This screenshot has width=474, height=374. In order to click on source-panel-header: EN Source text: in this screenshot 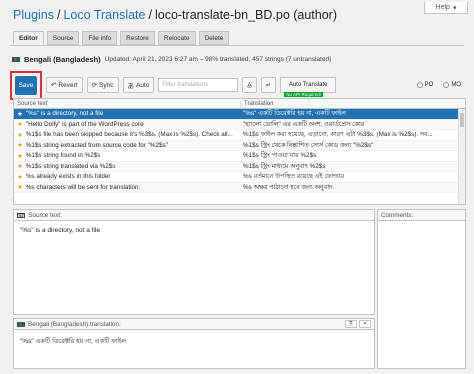, I will do `click(194, 215)`.